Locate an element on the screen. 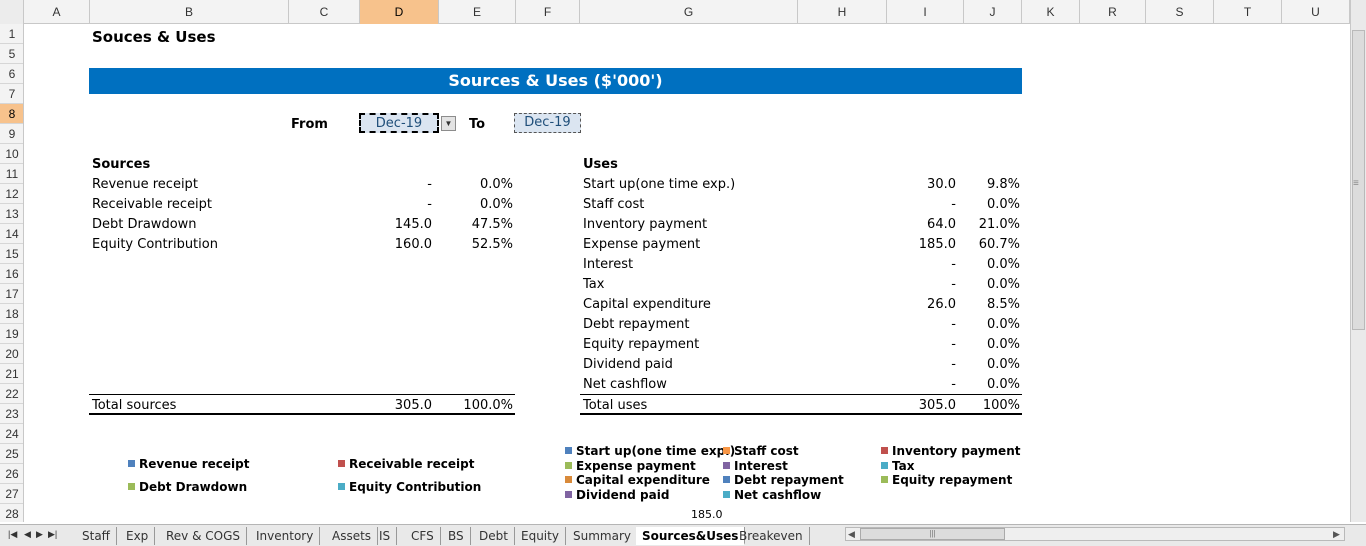  sheet-tab: BS is located at coordinates (456, 536).